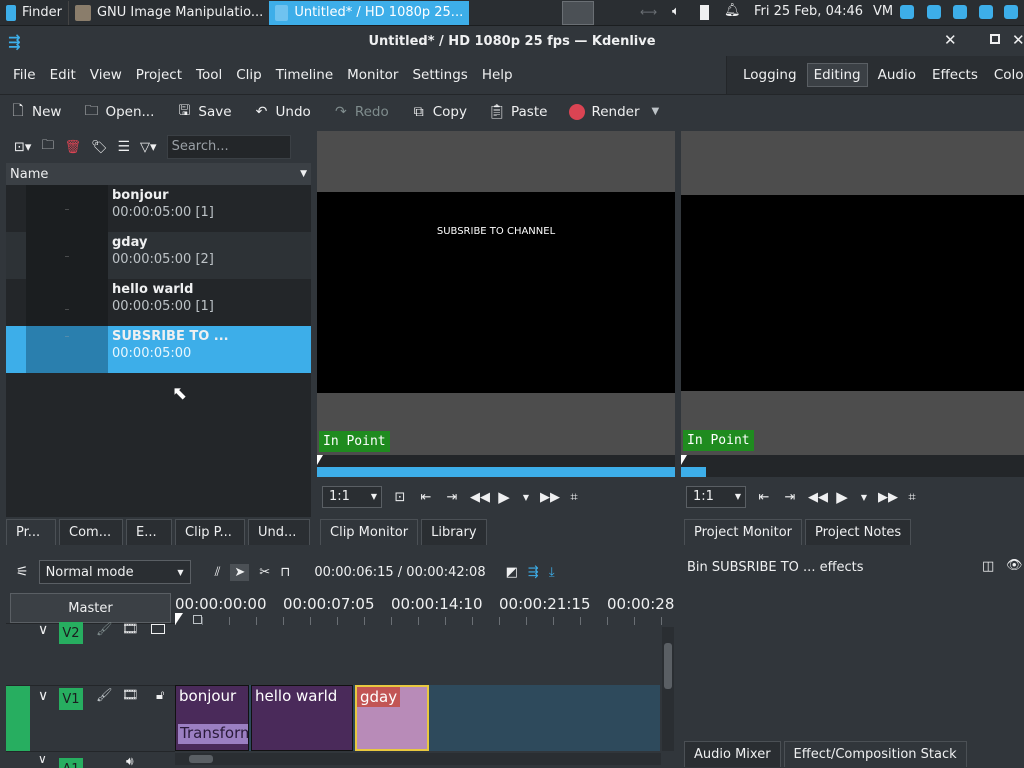  Describe the element at coordinates (158, 208) in the screenshot. I see `bin-clip-row: ― bonjour 00:00:05:00 [1]` at that location.